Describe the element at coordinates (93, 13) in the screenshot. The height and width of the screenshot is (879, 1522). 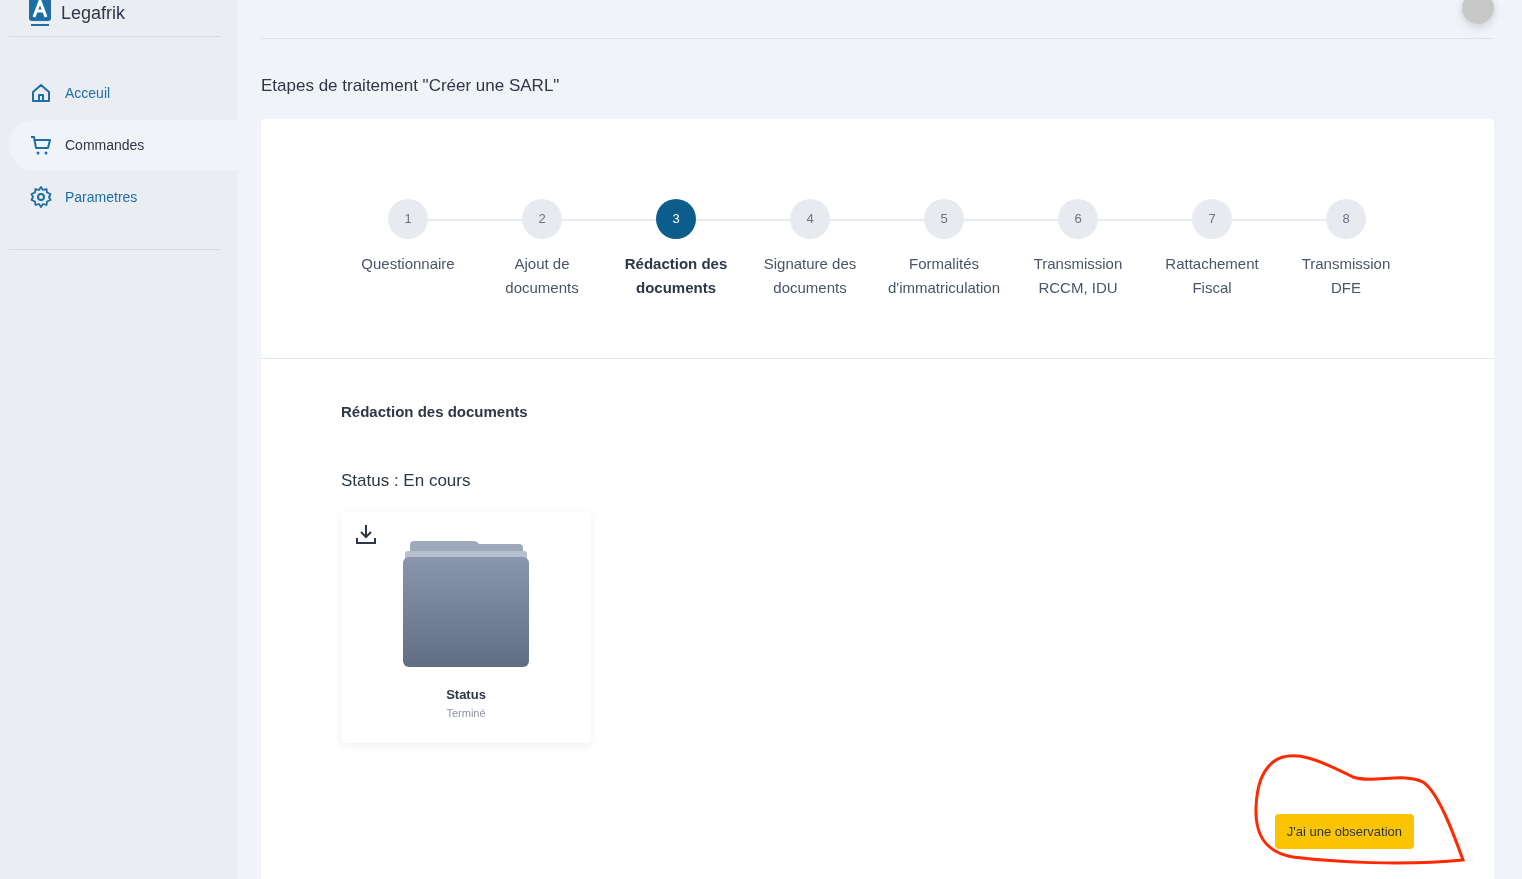
I see `brand-name: Legafrik` at that location.